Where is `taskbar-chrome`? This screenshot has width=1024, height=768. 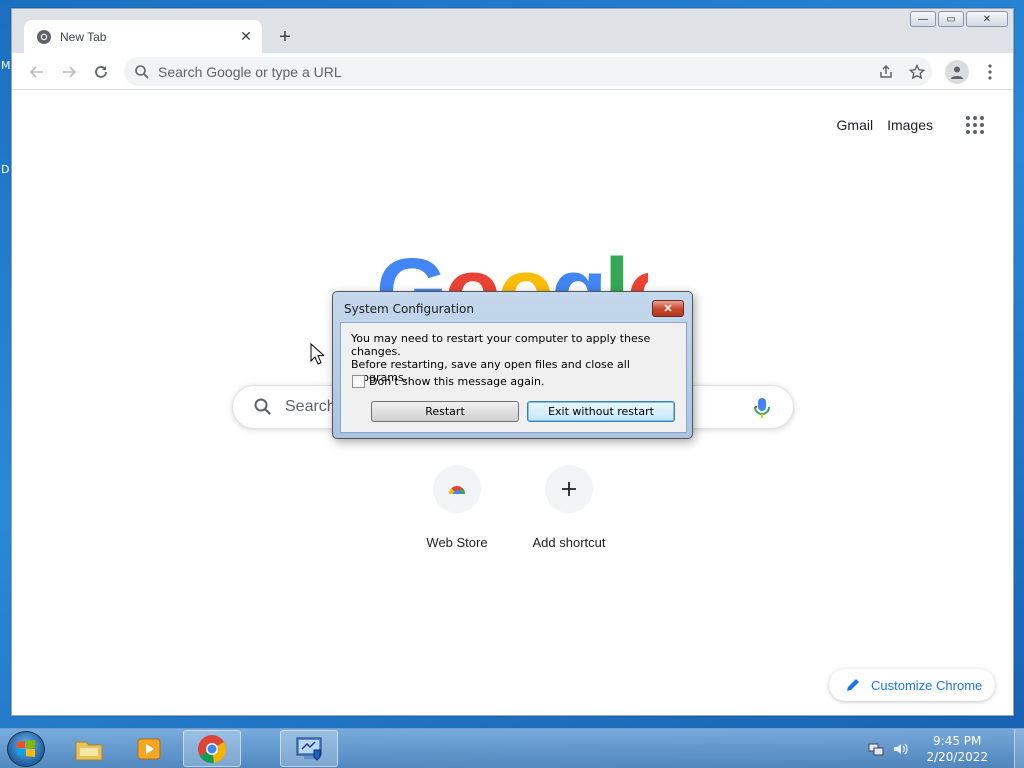
taskbar-chrome is located at coordinates (212, 748).